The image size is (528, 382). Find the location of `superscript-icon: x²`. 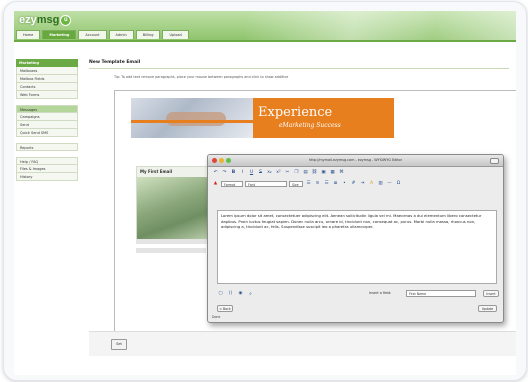

superscript-icon: x² is located at coordinates (278, 172).